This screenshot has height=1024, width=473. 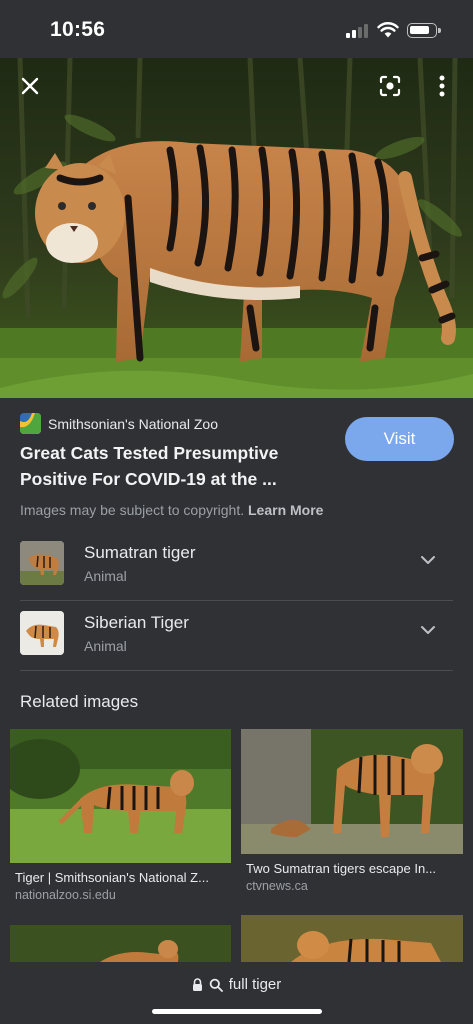 I want to click on source-favicon, so click(x=30, y=423).